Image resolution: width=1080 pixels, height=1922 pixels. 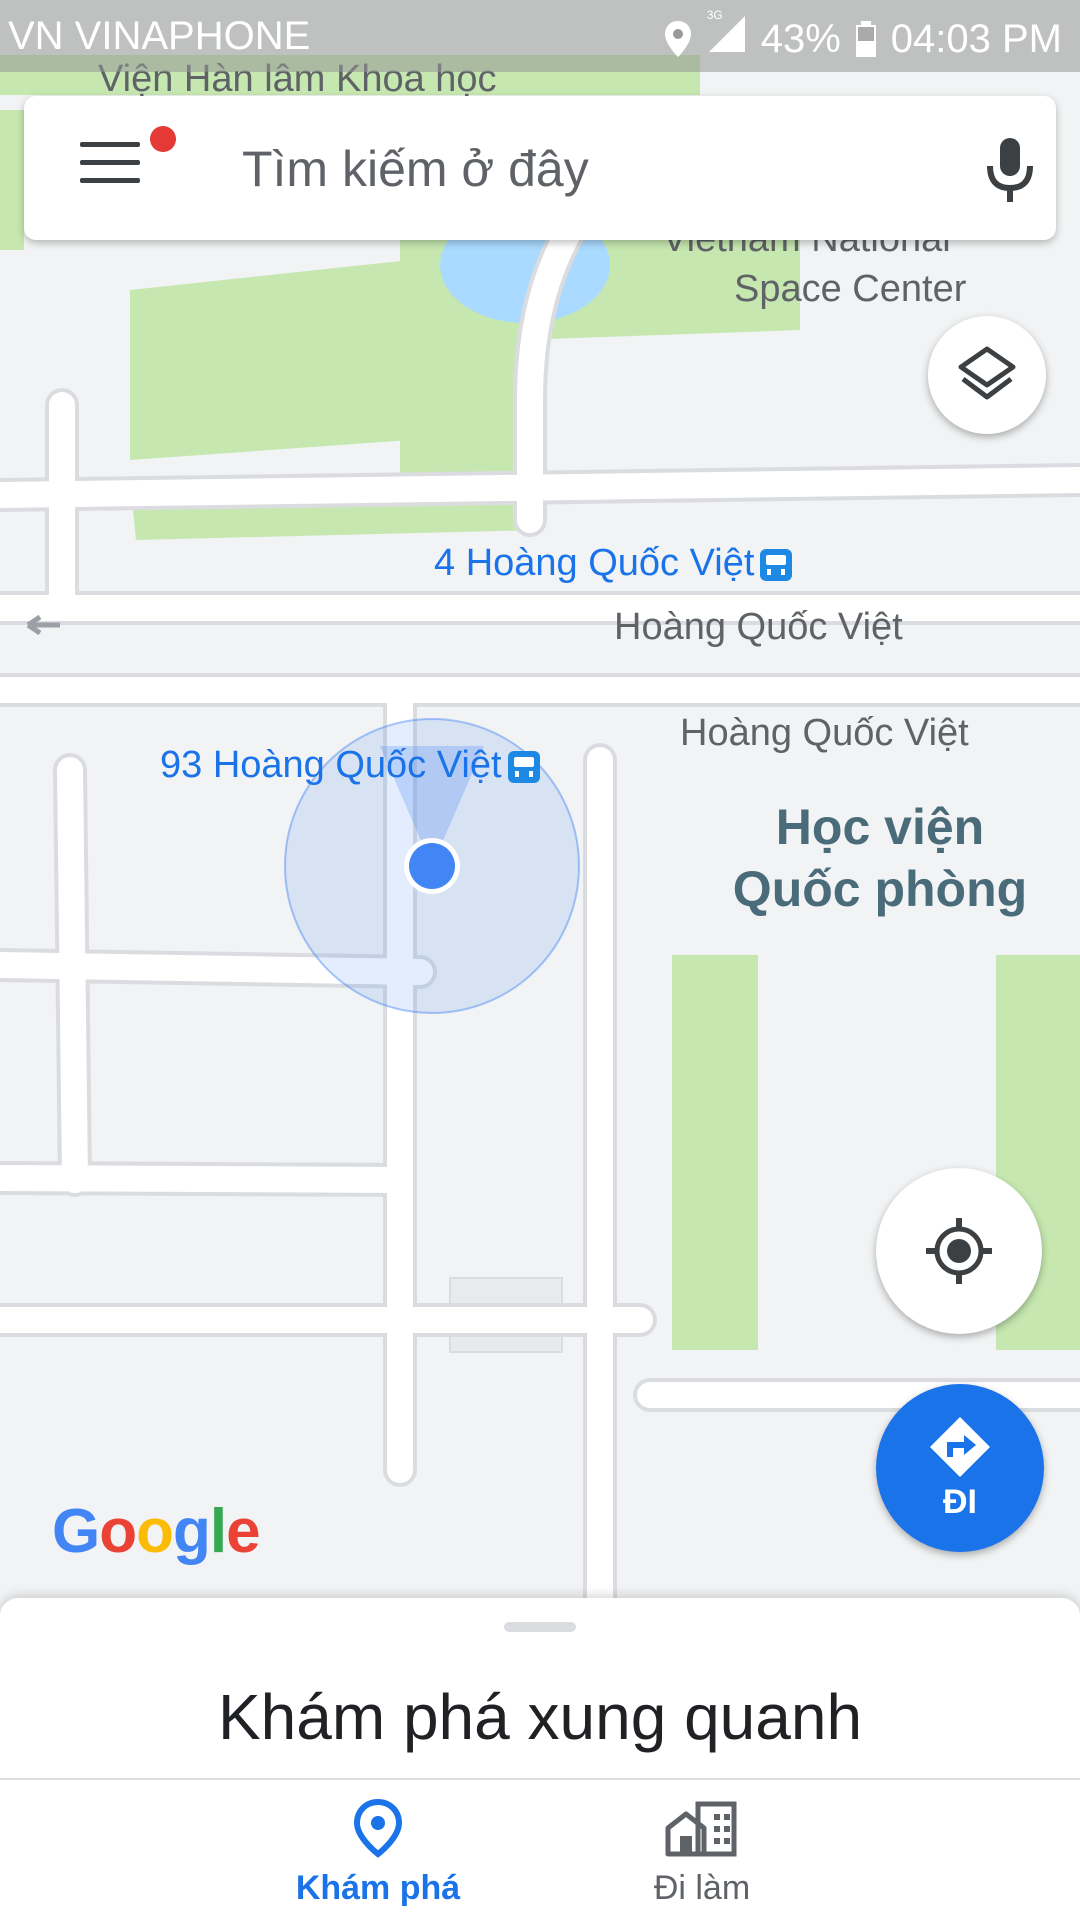 I want to click on poi-academy-line2: Quốc phòng, so click(x=880, y=889).